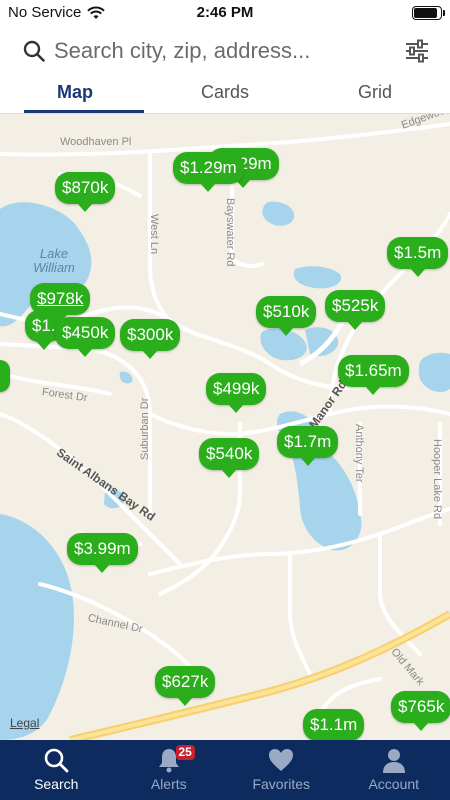 The width and height of the screenshot is (450, 800). I want to click on price-pin-label: $540k, so click(229, 453).